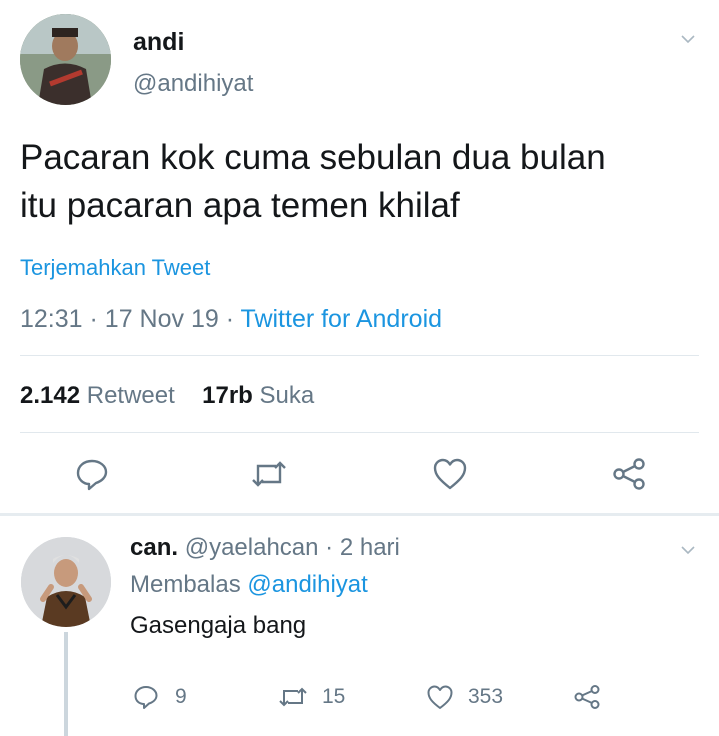 Image resolution: width=719 pixels, height=736 pixels. What do you see at coordinates (311, 697) in the screenshot?
I see `reply-action-retweet: 15` at bounding box center [311, 697].